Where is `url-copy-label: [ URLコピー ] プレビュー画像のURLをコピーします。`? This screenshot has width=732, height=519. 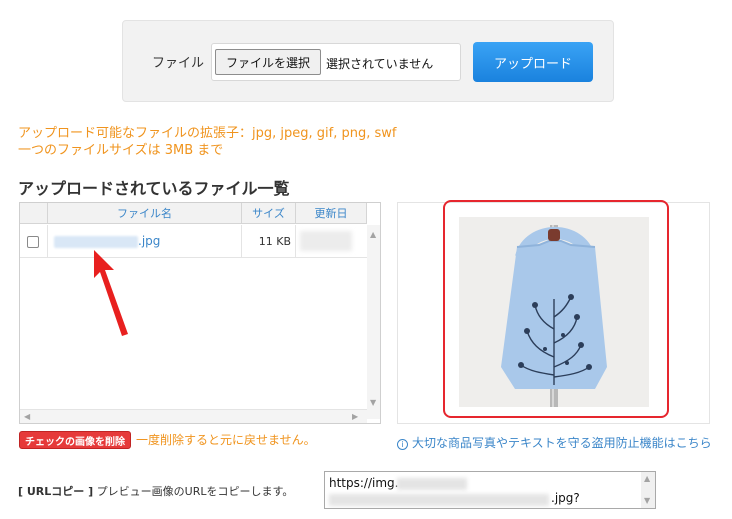
url-copy-label: [ URLコピー ] プレビュー画像のURLをコピーします。 is located at coordinates (155, 491).